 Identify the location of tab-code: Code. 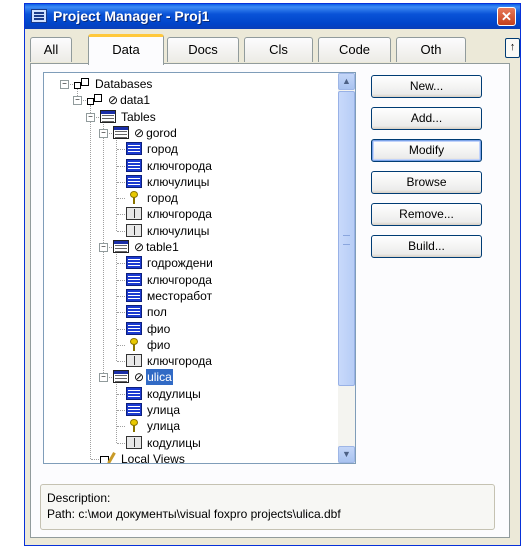
(354, 49).